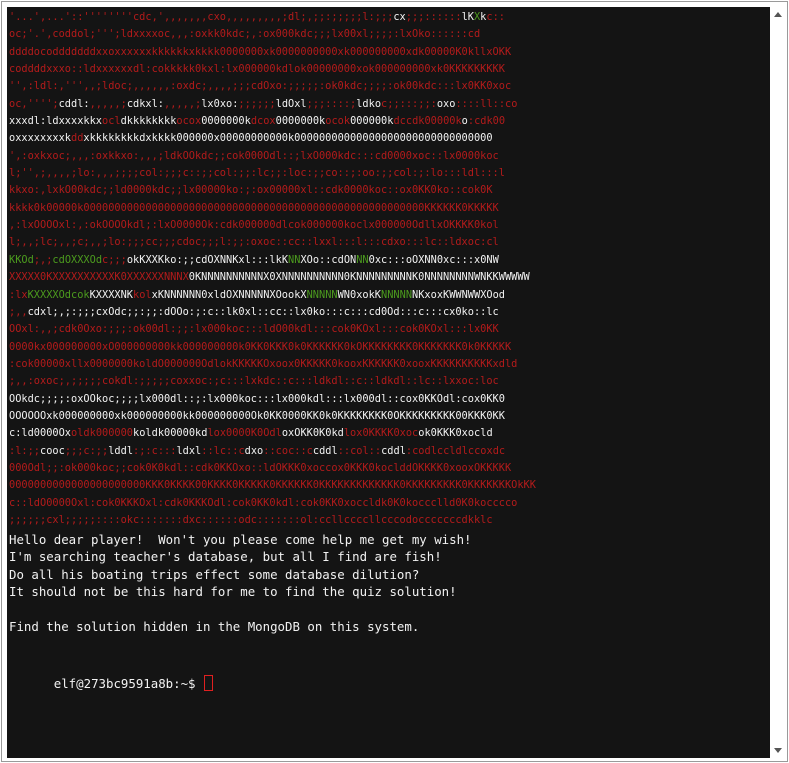  I want to click on ascii-art-segment: dxo, so click(254, 450).